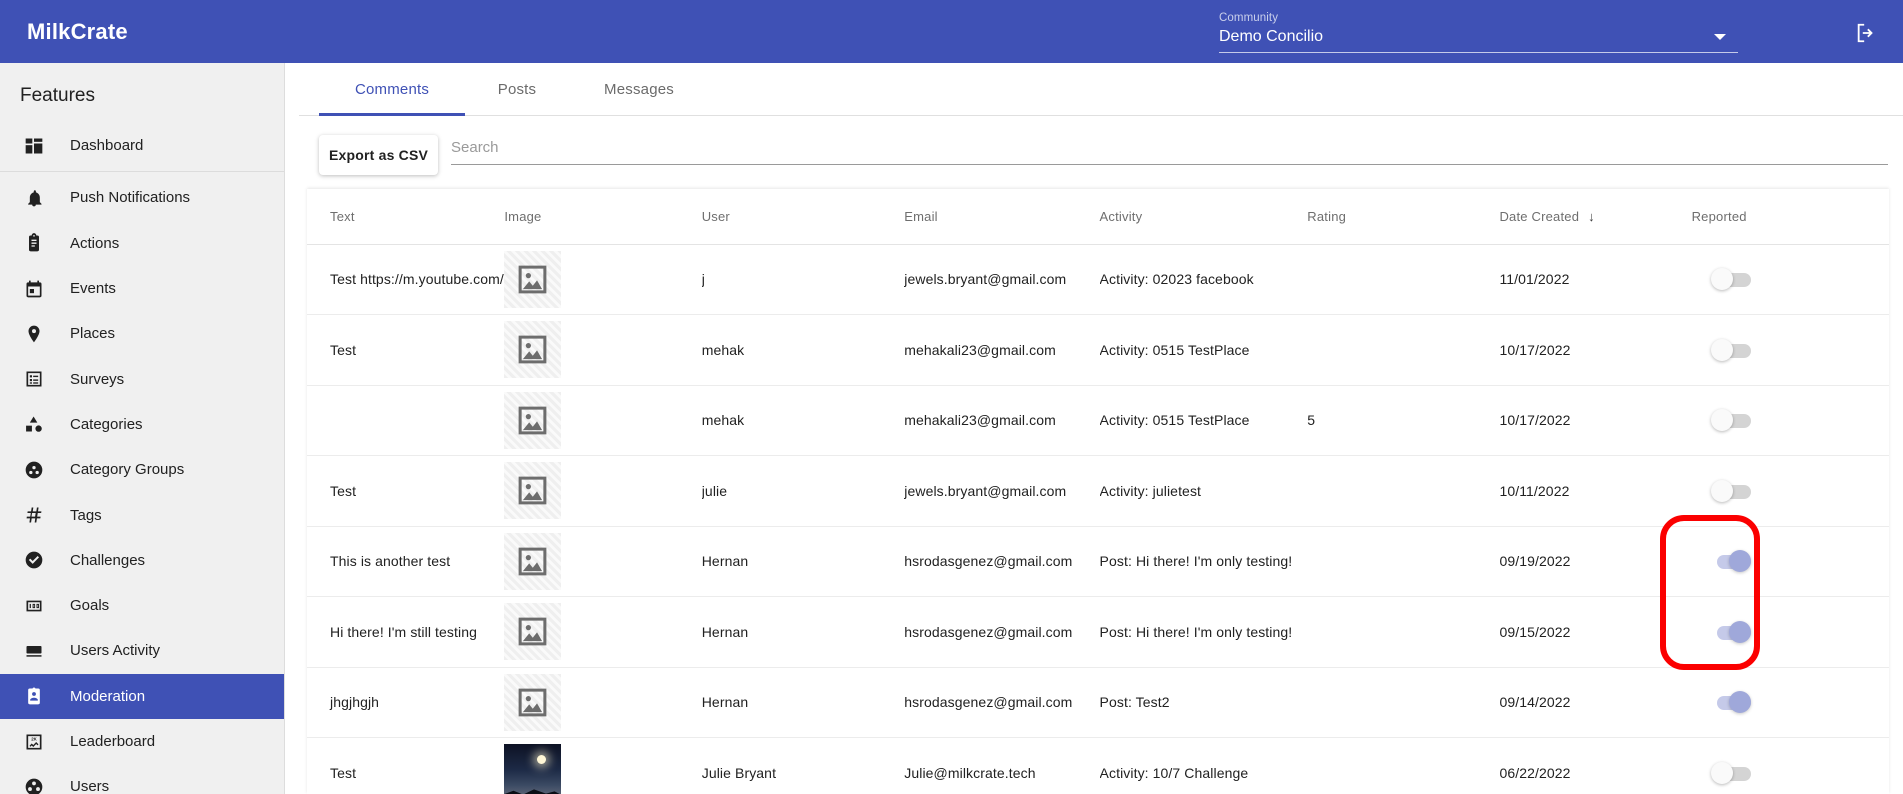 This screenshot has width=1903, height=794. What do you see at coordinates (115, 651) in the screenshot?
I see `sidebar-item-label: Users Activity` at bounding box center [115, 651].